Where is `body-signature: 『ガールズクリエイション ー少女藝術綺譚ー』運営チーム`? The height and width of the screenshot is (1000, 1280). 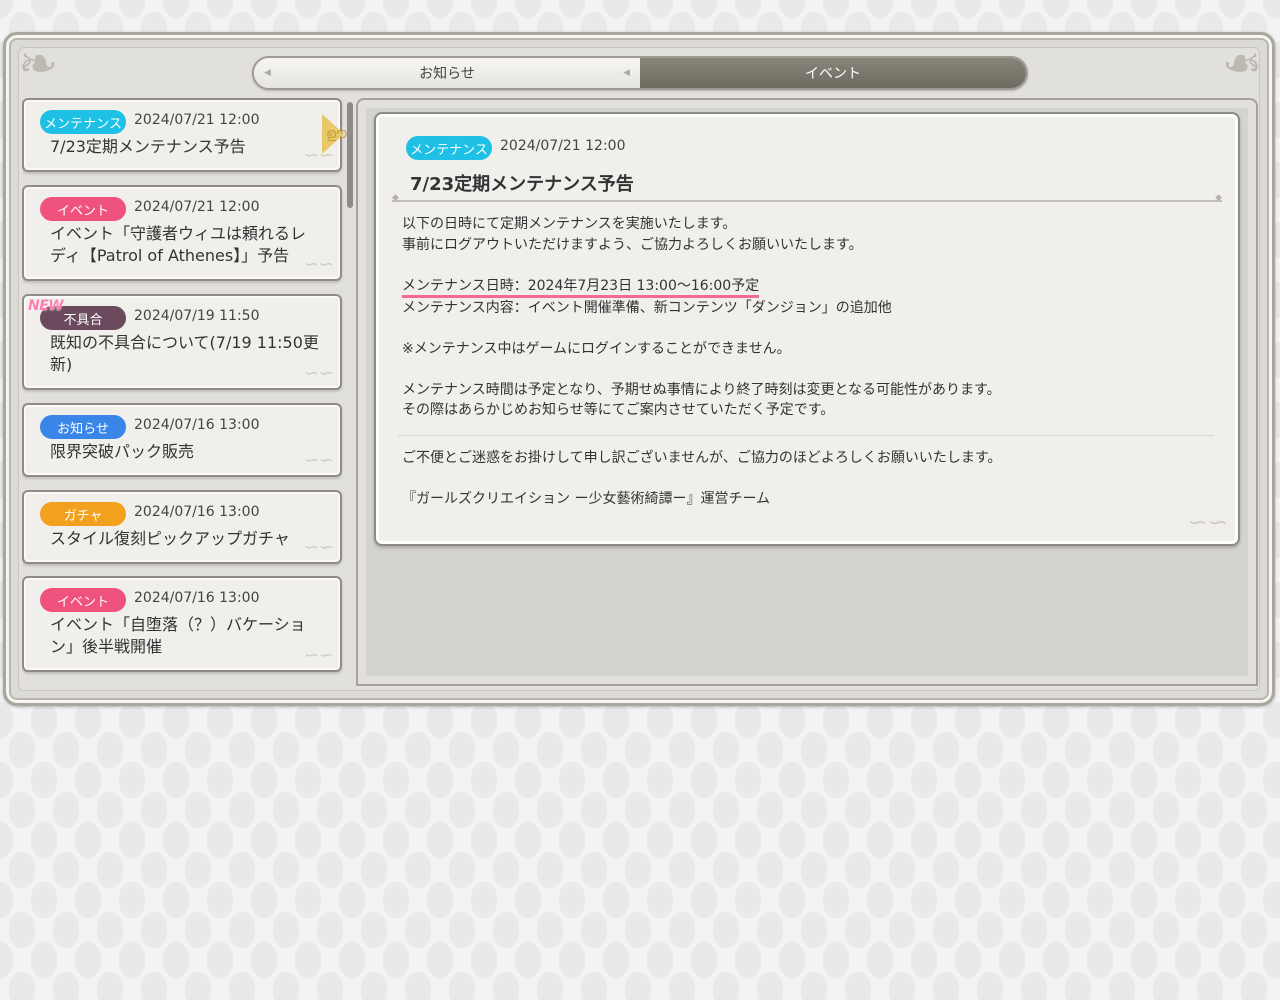
body-signature: 『ガールズクリエイション ー少女藝術綺譚ー』運営チーム is located at coordinates (586, 498).